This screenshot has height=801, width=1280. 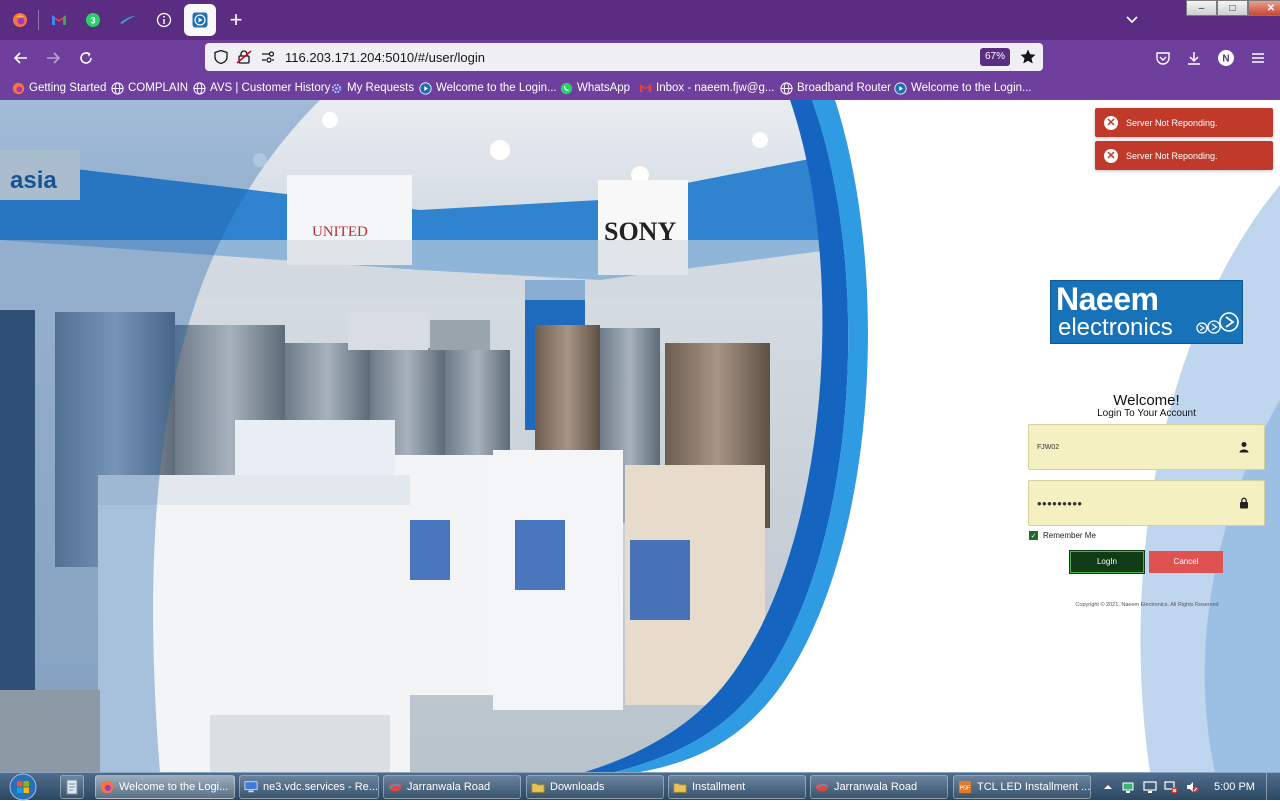 I want to click on taskbar-item-jarranwala-1: Jarranwala Road, so click(x=452, y=787).